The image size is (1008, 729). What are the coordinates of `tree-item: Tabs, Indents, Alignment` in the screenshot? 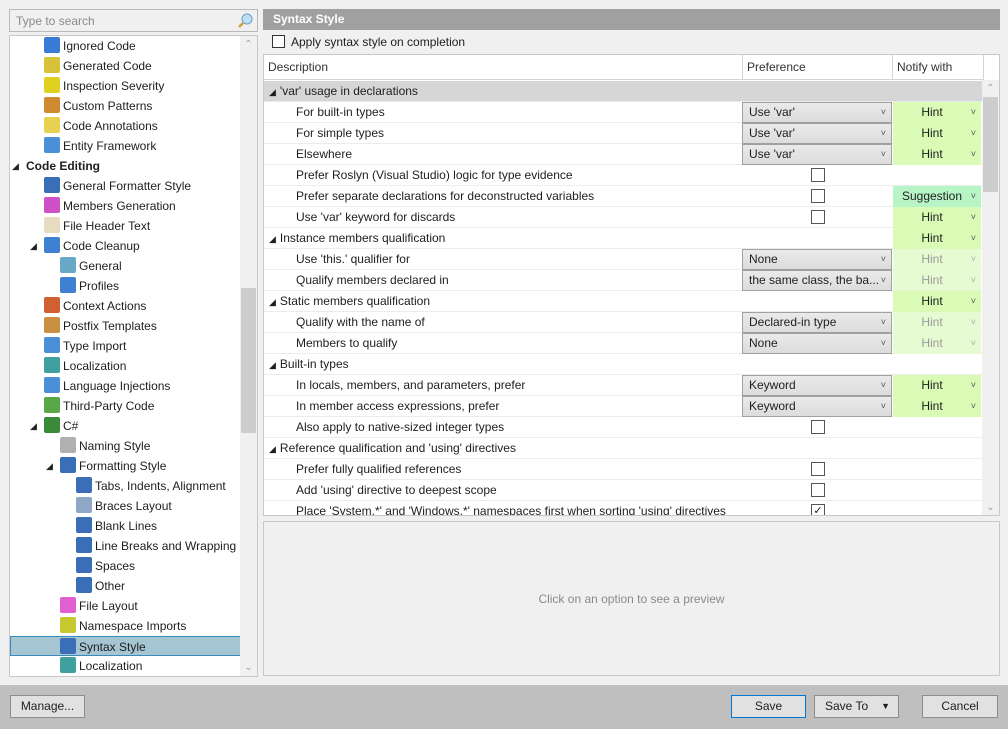 It's located at (151, 486).